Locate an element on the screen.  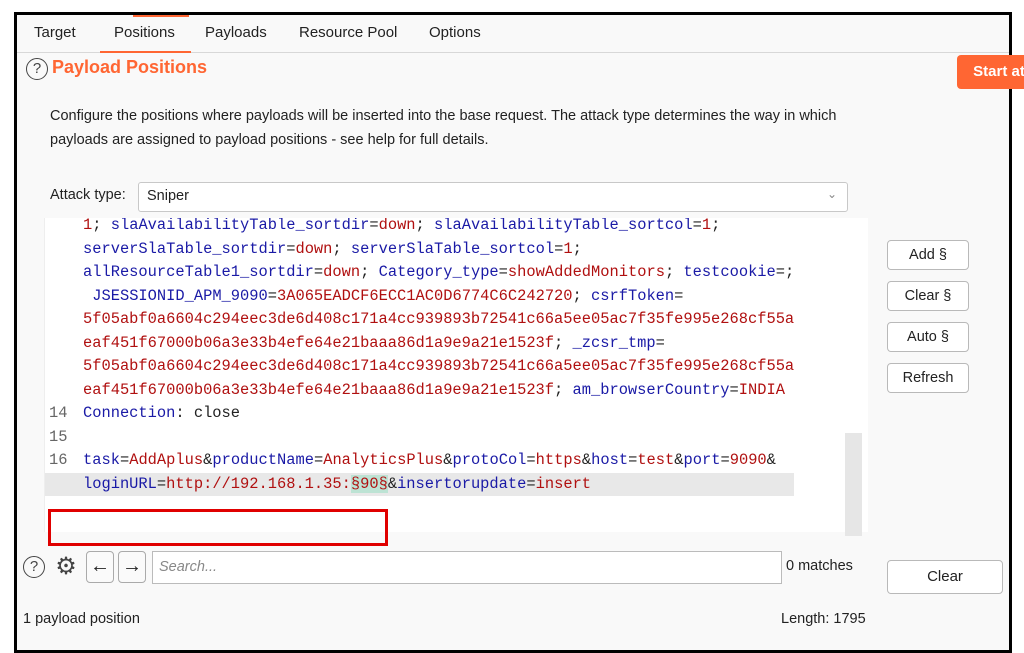
section-title: Payload Positions is located at coordinates (130, 67).